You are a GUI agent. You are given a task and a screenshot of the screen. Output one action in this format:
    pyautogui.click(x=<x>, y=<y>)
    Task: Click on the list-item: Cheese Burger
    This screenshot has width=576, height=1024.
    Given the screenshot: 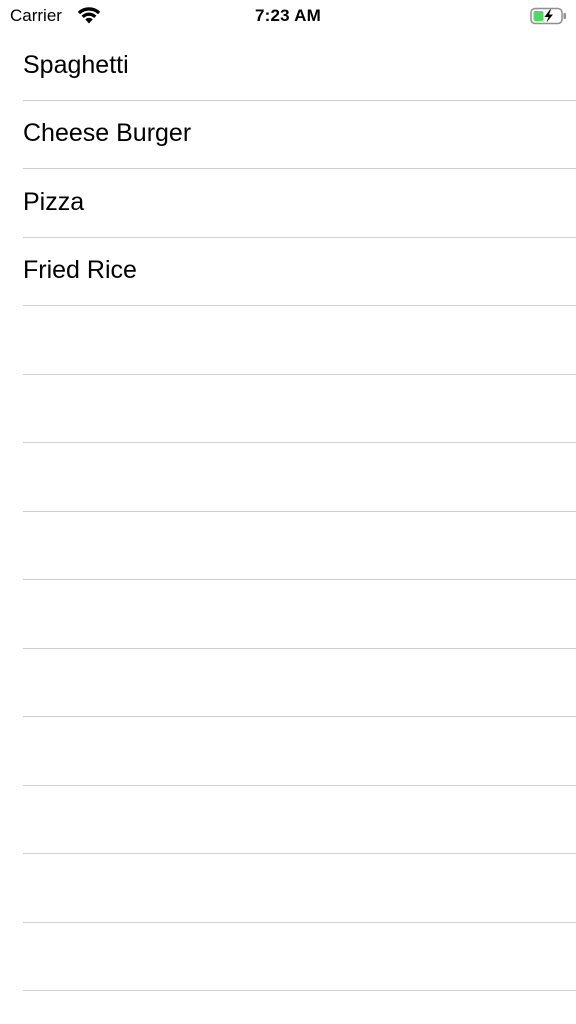 What is the action you would take?
    pyautogui.click(x=299, y=135)
    